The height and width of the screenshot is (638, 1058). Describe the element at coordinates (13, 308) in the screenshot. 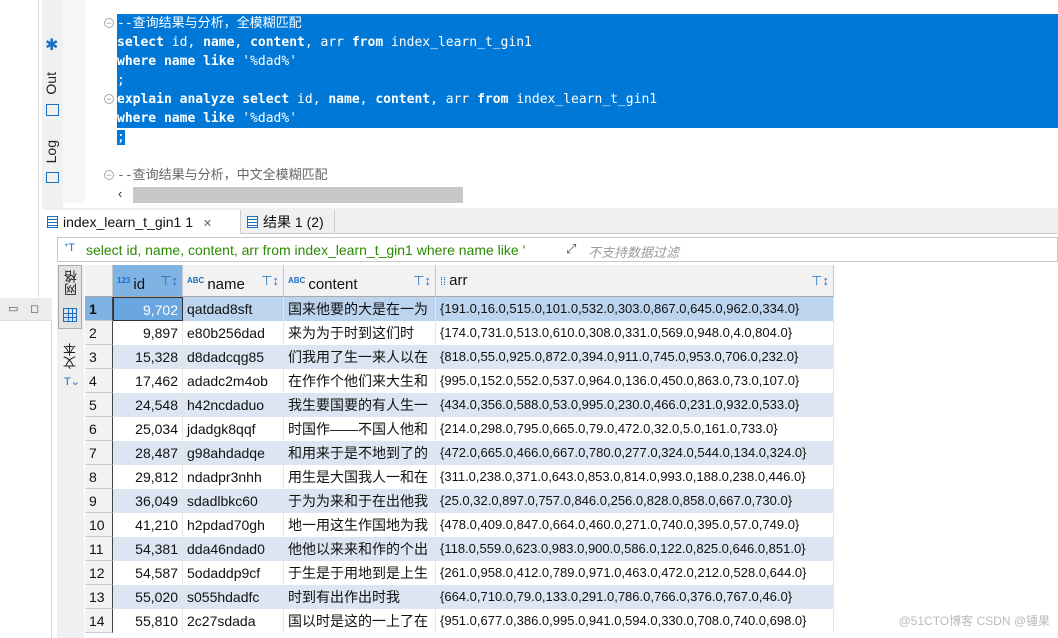

I see `minimize-icon: ▭` at that location.